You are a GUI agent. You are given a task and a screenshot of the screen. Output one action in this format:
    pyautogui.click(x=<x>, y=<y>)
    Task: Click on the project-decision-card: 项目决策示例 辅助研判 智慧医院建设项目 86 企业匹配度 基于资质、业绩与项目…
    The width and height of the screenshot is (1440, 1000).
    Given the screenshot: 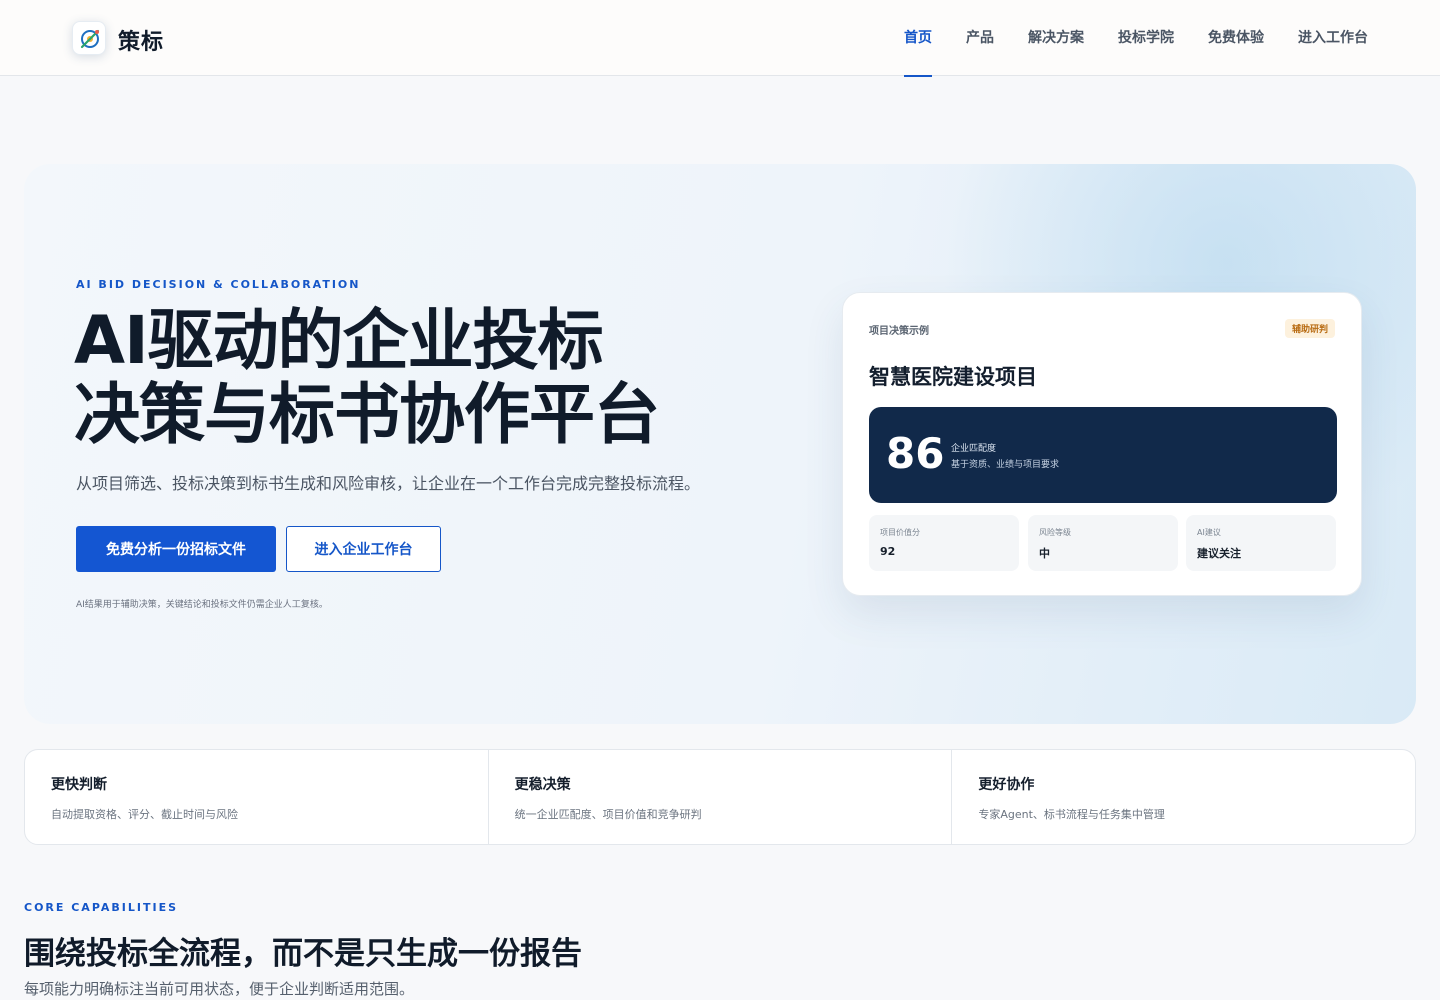 What is the action you would take?
    pyautogui.click(x=1102, y=444)
    